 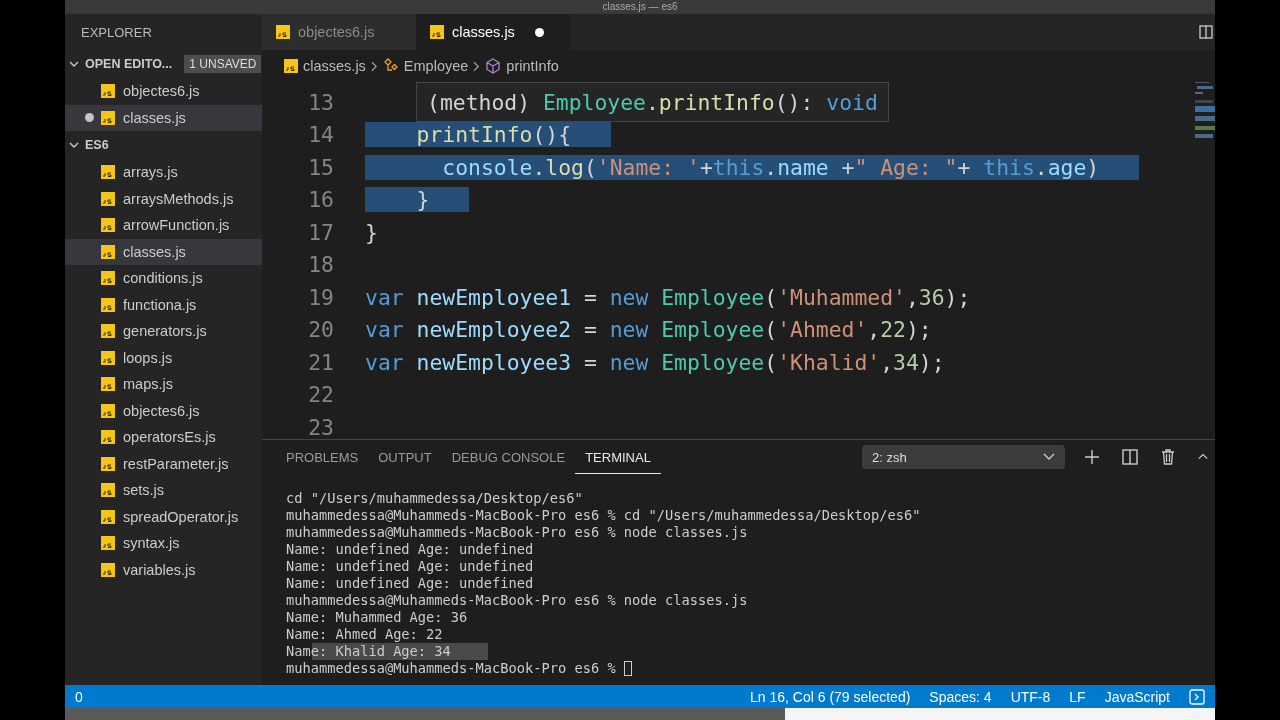 What do you see at coordinates (150, 172) in the screenshot?
I see `file-name: arrays.js` at bounding box center [150, 172].